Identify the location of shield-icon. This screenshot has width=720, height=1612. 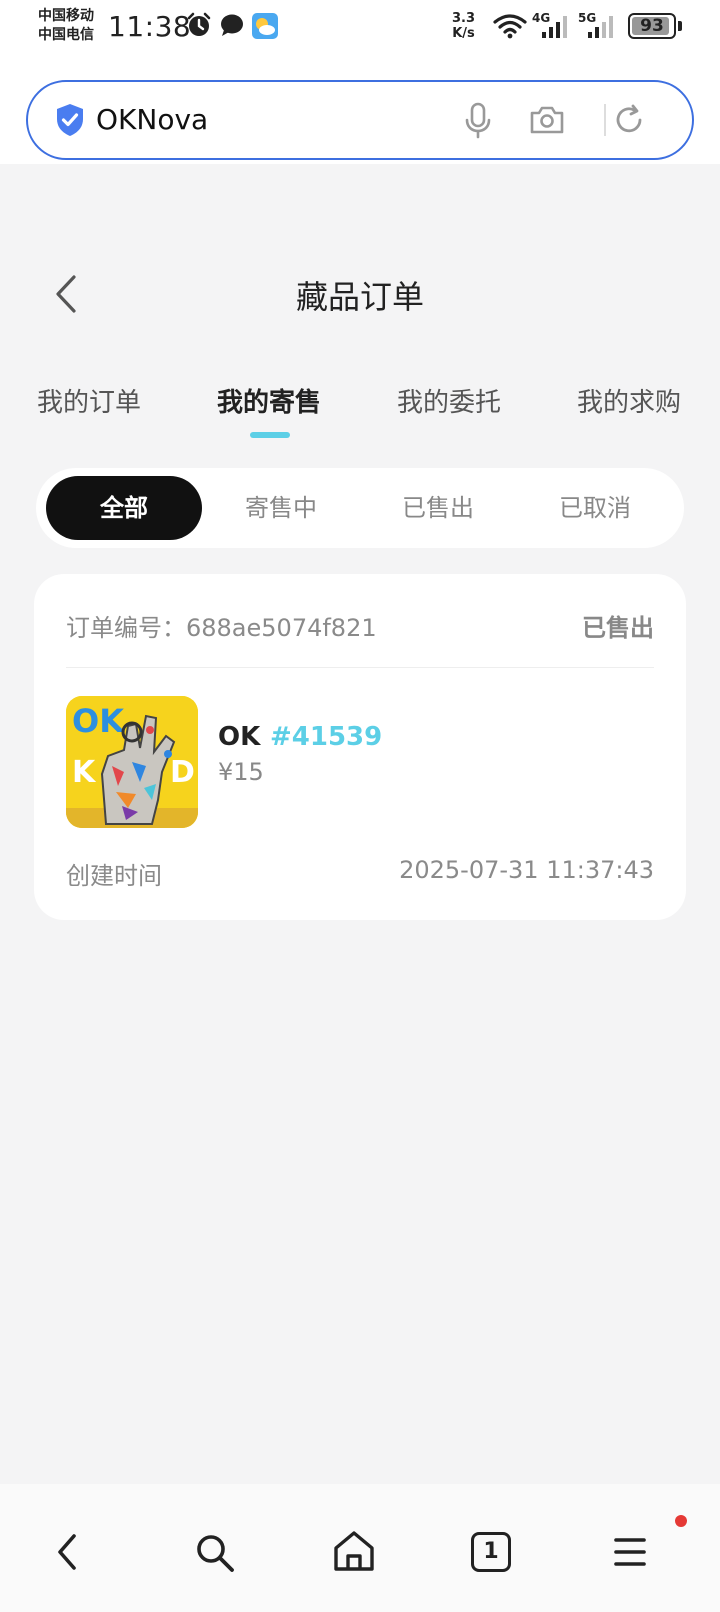
(70, 120).